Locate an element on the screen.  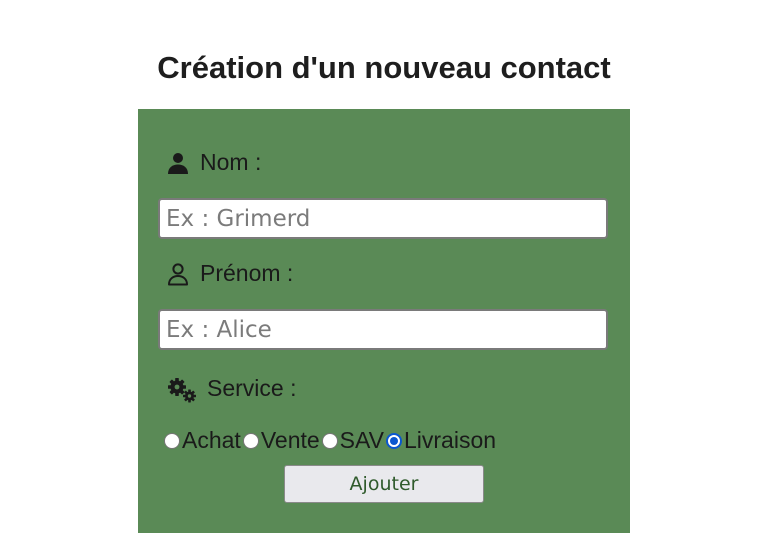
radio-option-achat: Achat is located at coordinates (201, 440).